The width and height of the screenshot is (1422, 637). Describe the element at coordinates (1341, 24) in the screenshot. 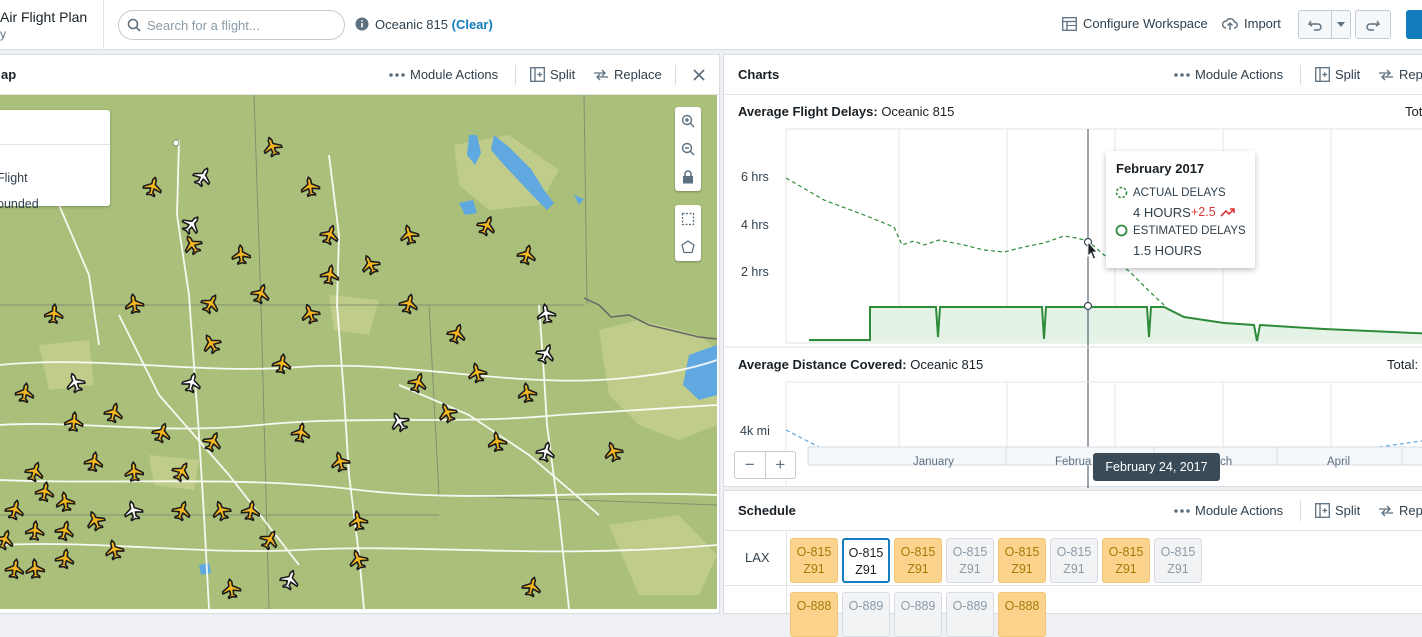

I see `undo-dropdown` at that location.